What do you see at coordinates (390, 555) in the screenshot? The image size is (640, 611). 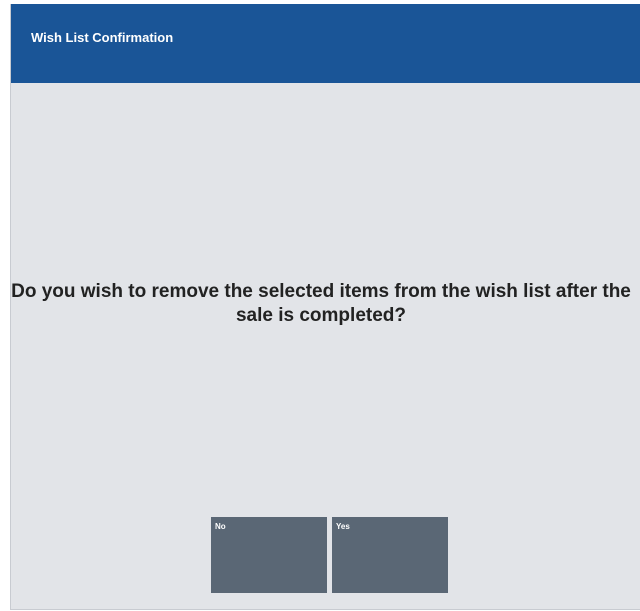 I see `yes-button: Yes` at bounding box center [390, 555].